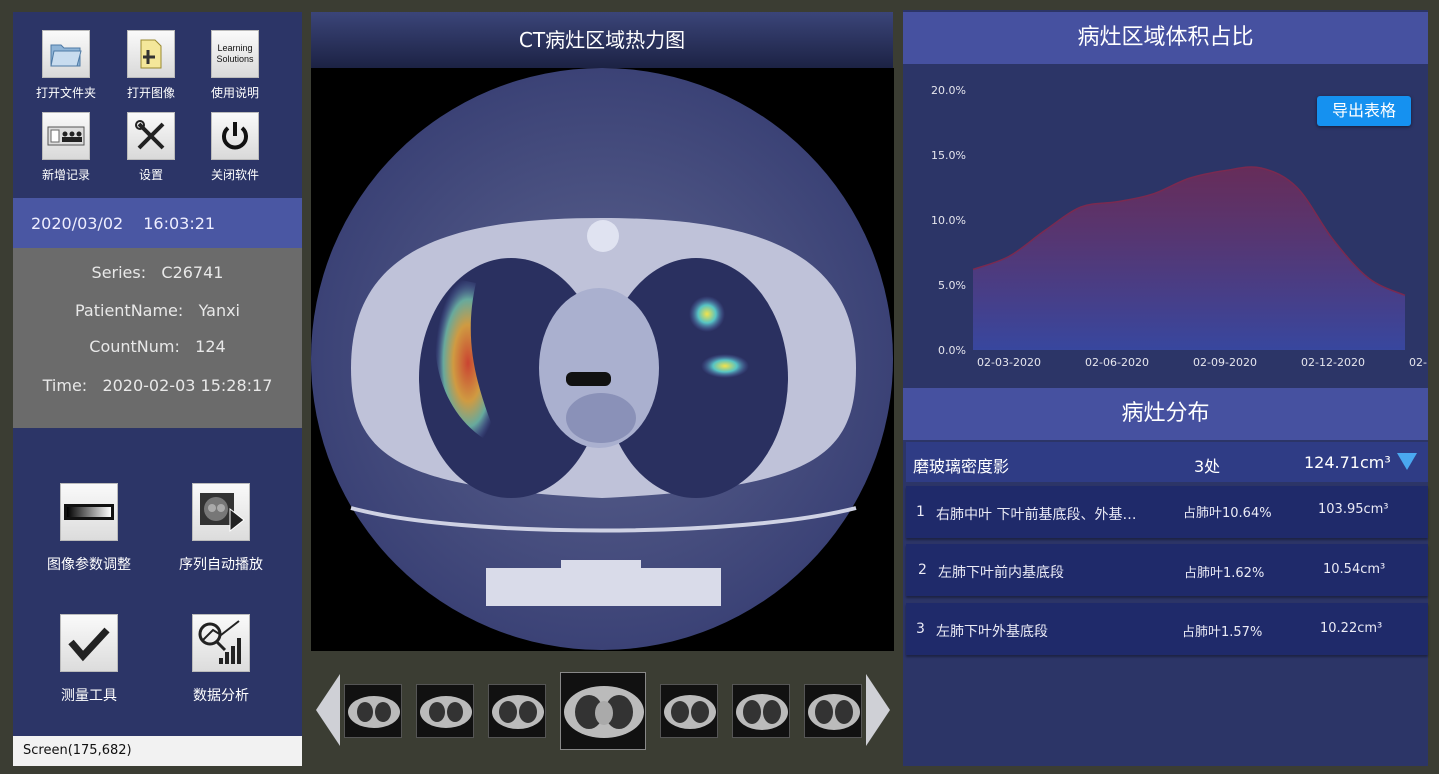 Image resolution: width=1439 pixels, height=774 pixels. Describe the element at coordinates (1224, 573) in the screenshot. I see `lesion-ratio: 占肺叶1.62%` at that location.